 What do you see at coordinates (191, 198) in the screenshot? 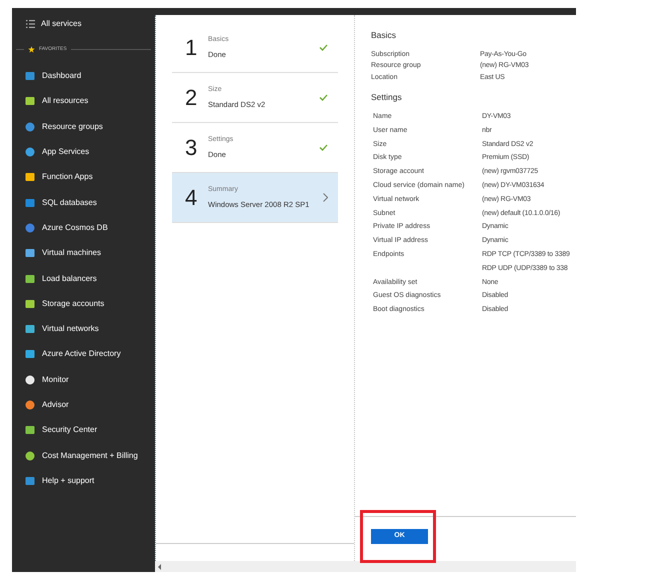
I see `step-number: 4` at bounding box center [191, 198].